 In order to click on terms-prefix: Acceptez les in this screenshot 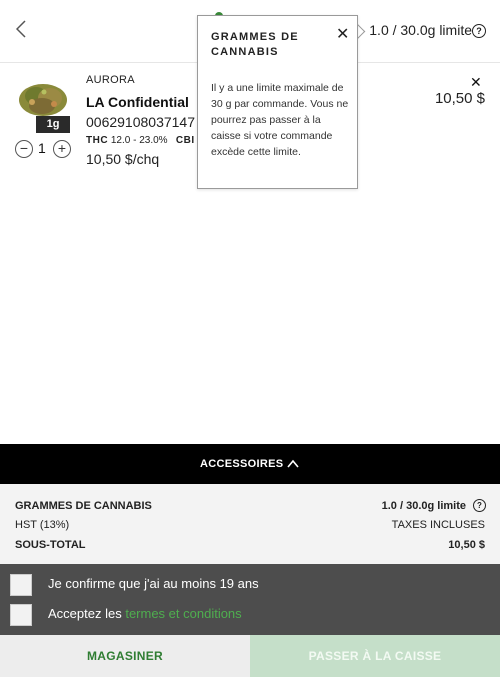, I will do `click(87, 613)`.